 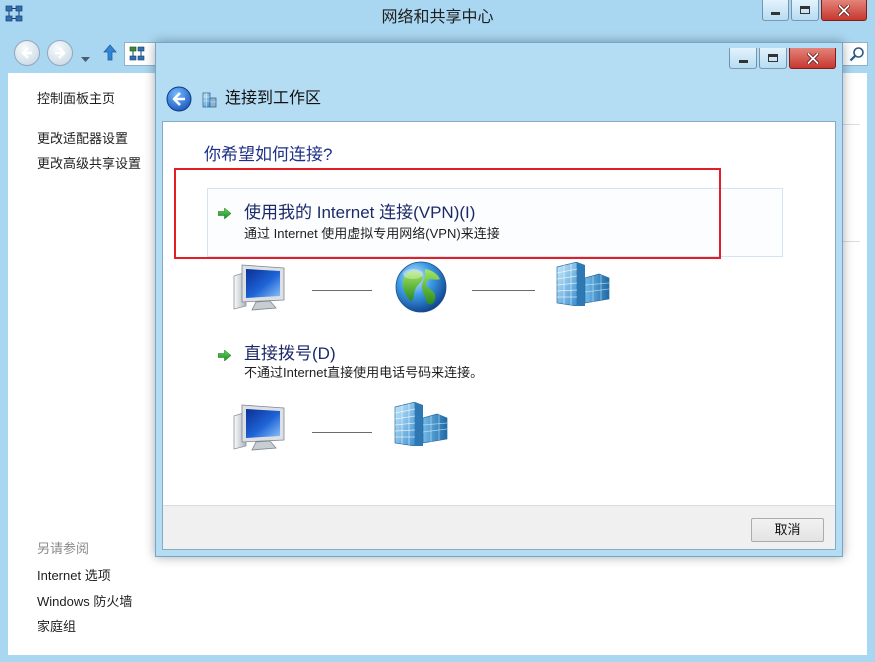 I want to click on dialog-title: 连接到工作区, so click(x=273, y=98).